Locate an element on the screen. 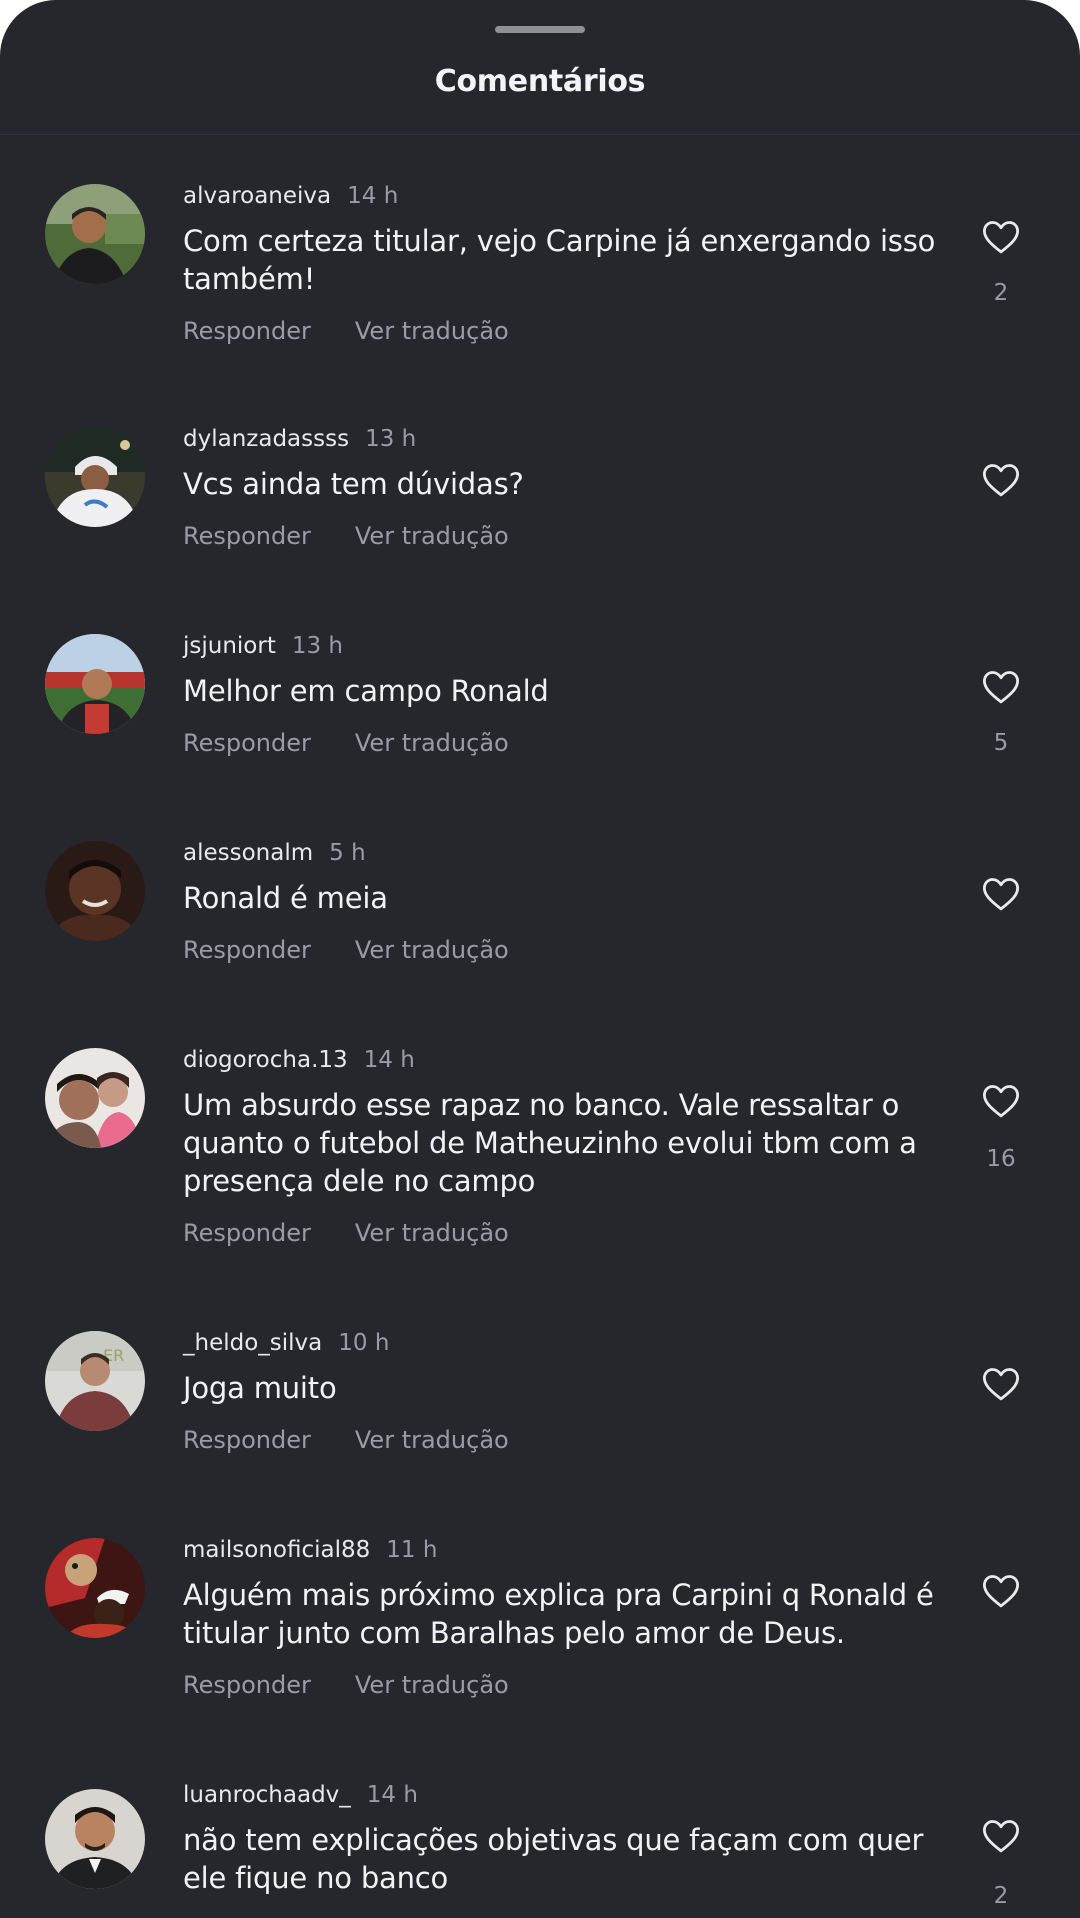  username: diogorocha.13 is located at coordinates (265, 1060).